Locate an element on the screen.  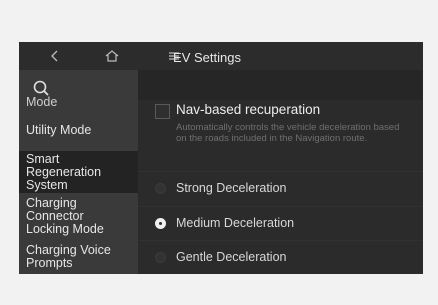
page-title: EV Settings is located at coordinates (207, 57).